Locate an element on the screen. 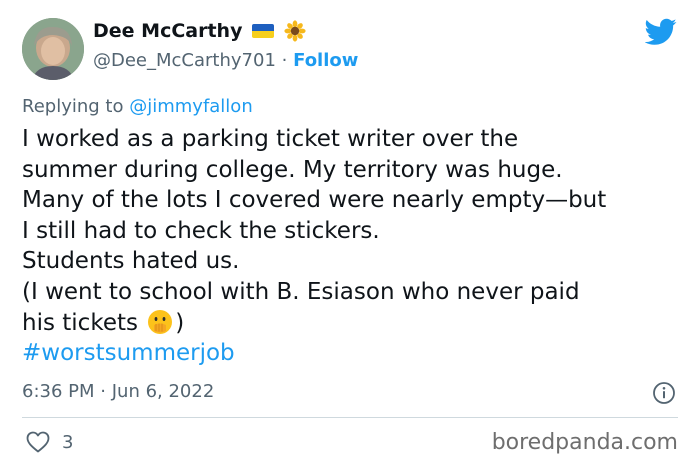  author-handle: @Dee_McCarthy701 is located at coordinates (184, 60).